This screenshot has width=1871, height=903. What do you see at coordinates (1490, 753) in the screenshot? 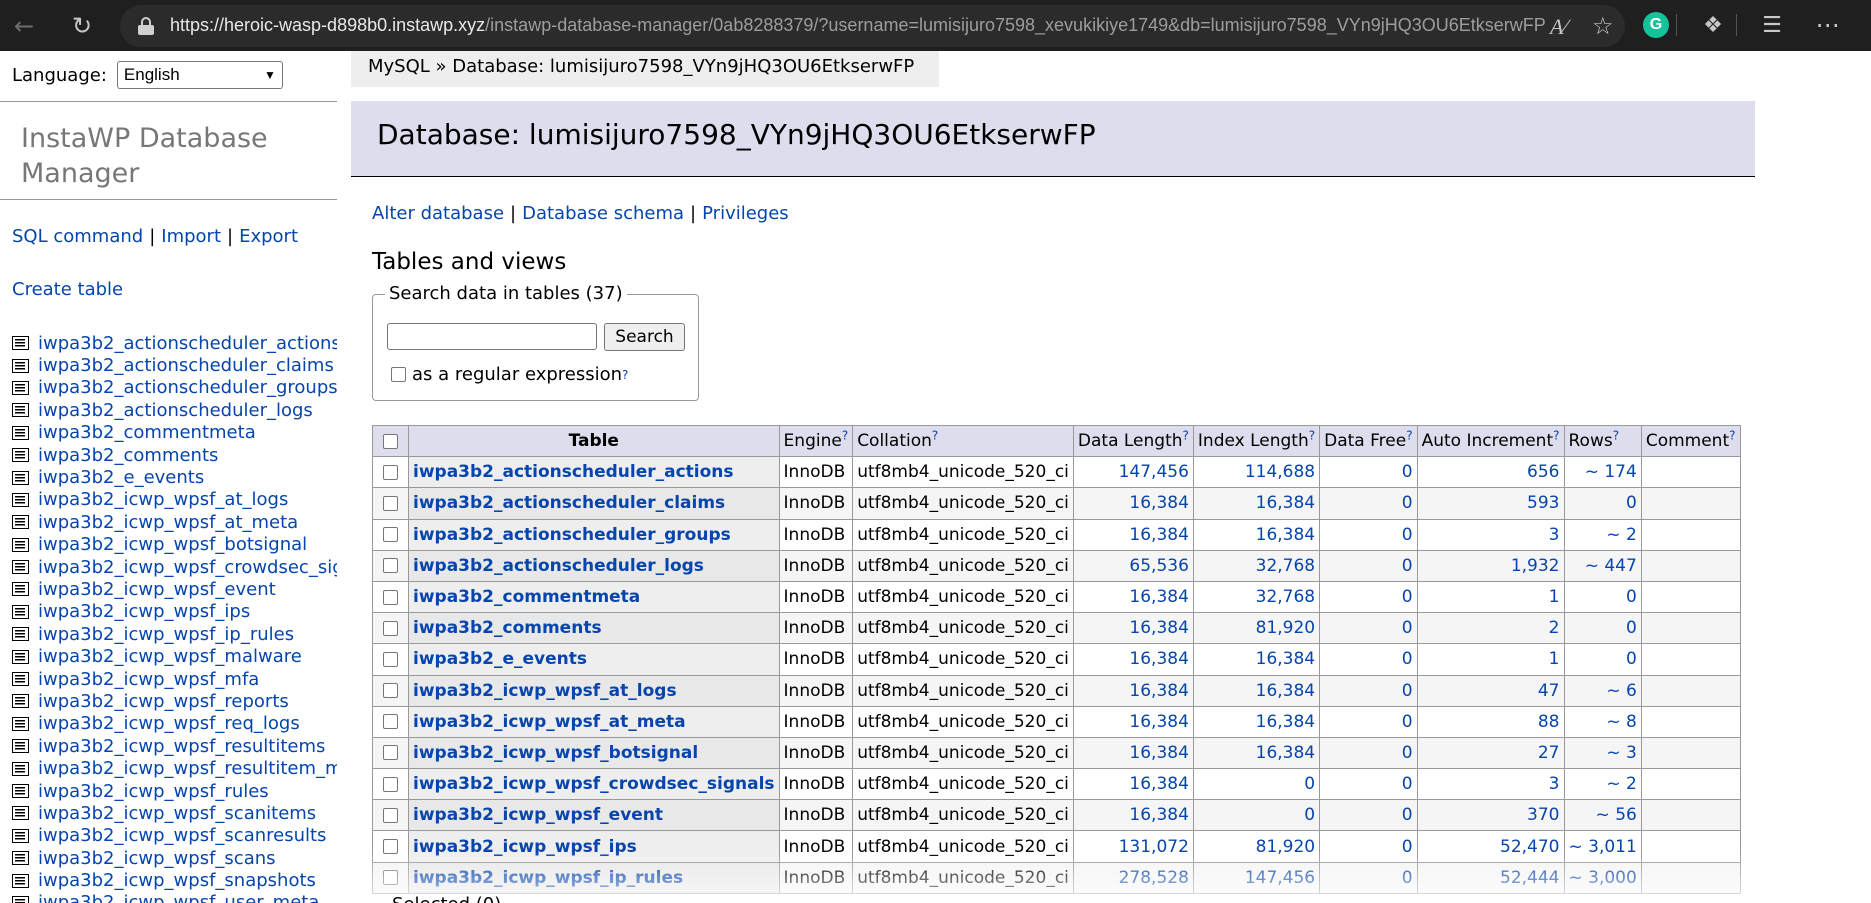
I see `auto-increment-cell: 27` at bounding box center [1490, 753].